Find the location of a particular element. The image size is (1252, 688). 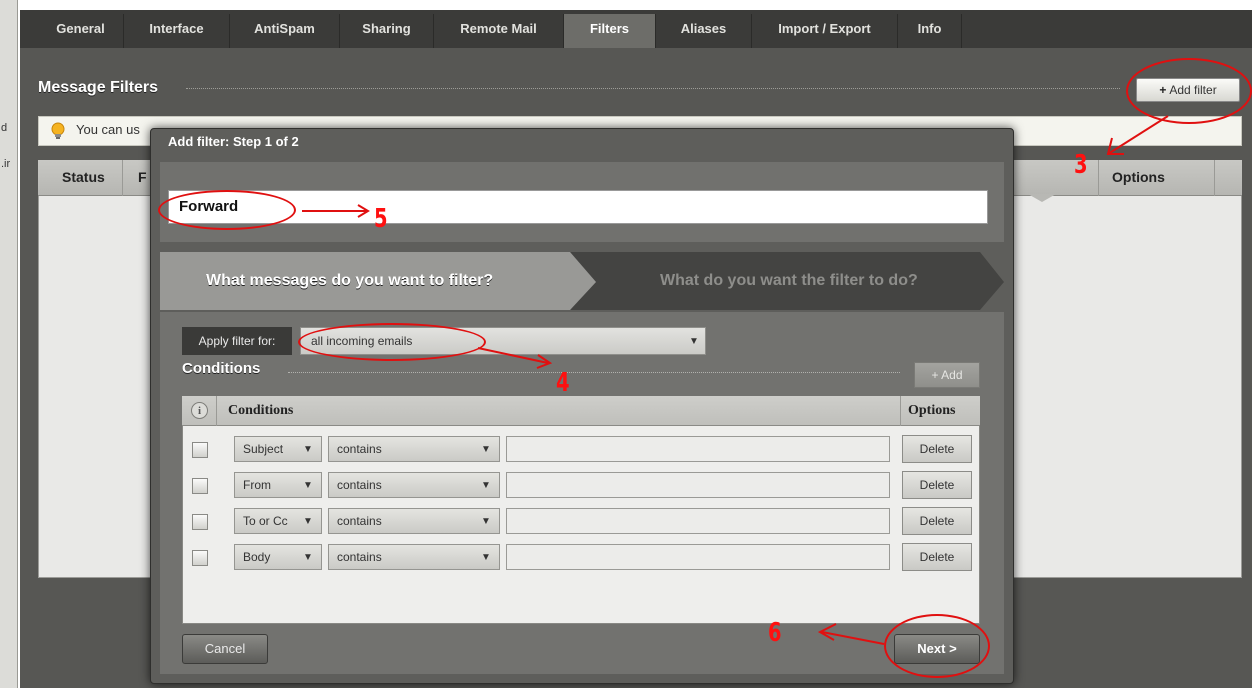

tip-text: You can us is located at coordinates (108, 129).